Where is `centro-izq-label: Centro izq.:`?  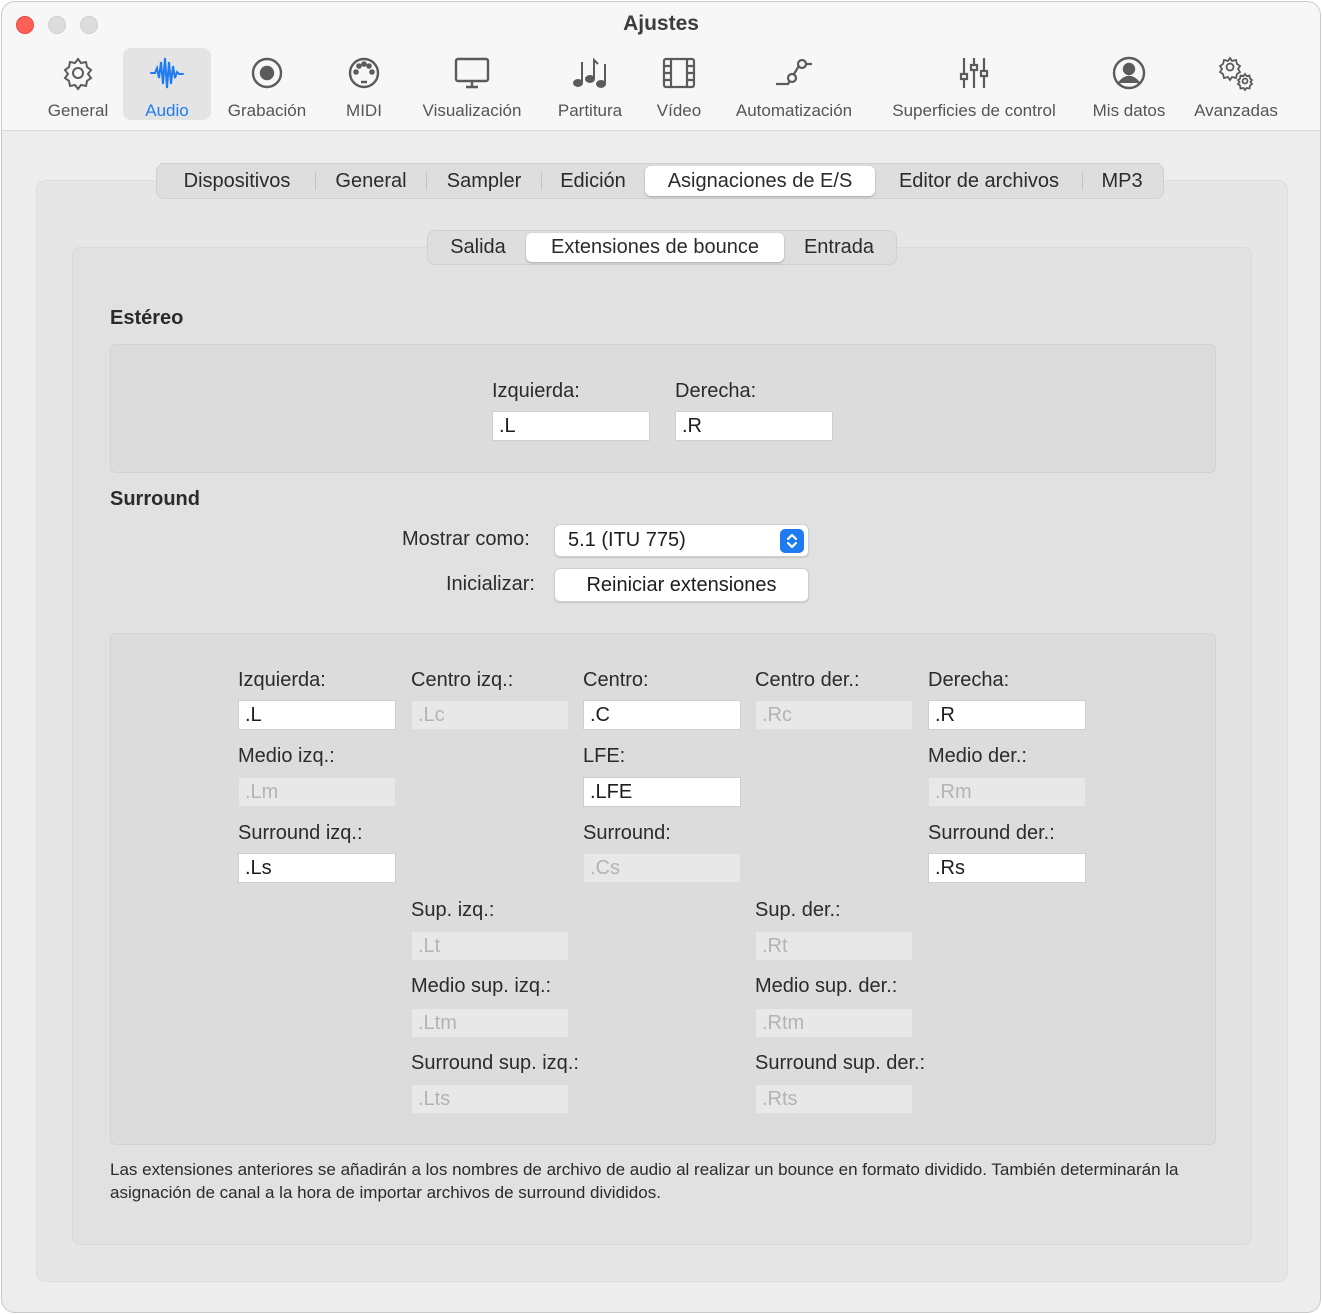
centro-izq-label: Centro izq.: is located at coordinates (462, 680).